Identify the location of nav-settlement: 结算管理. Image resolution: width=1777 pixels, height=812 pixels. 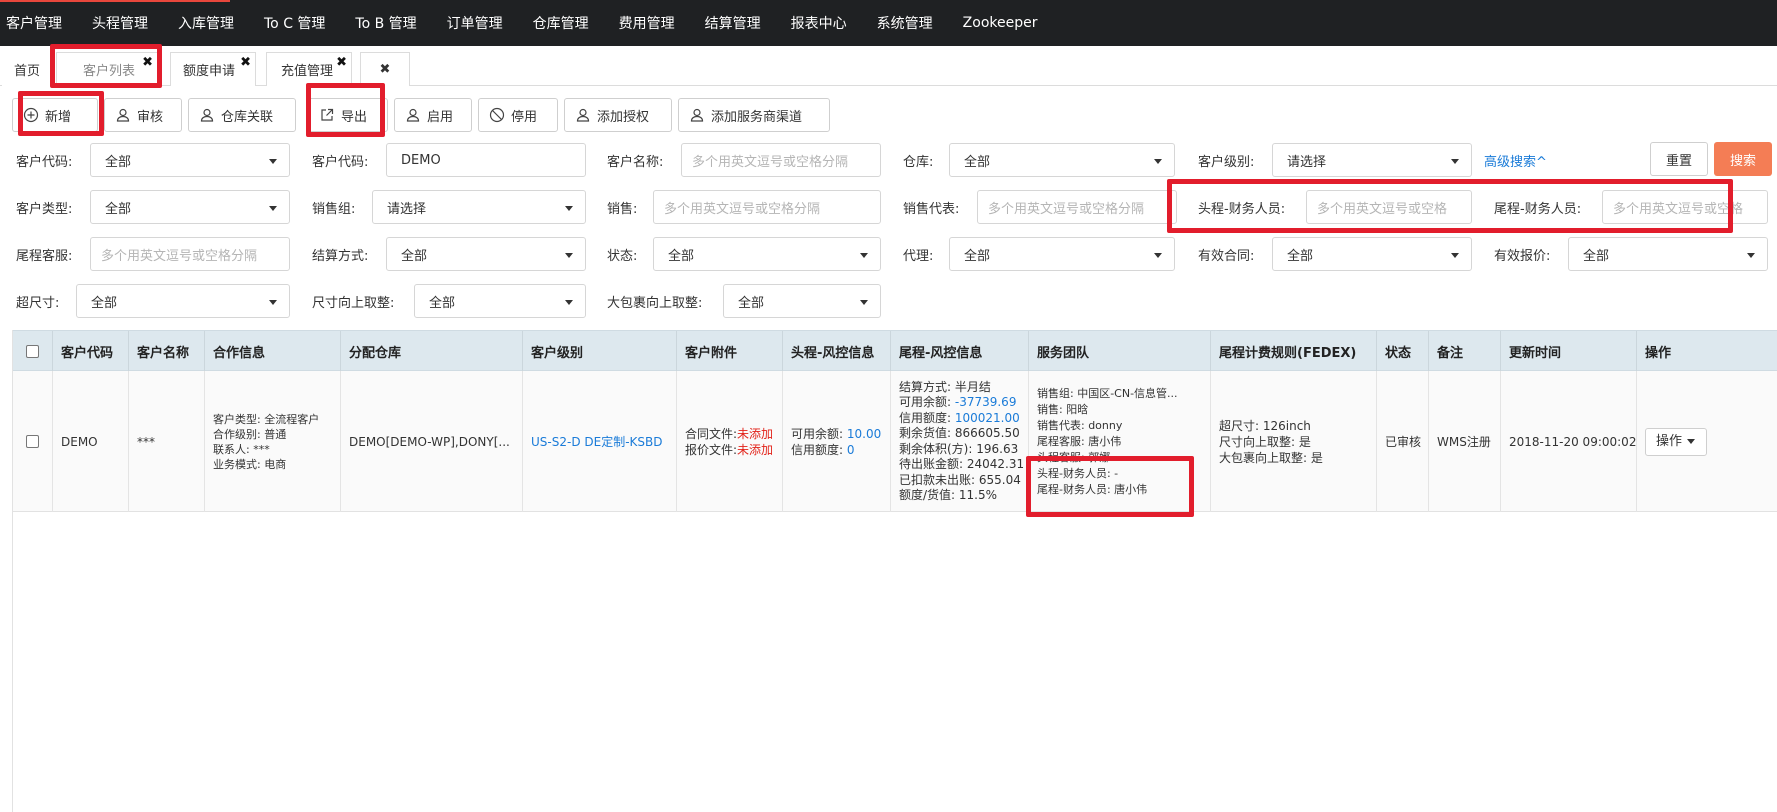
(733, 23).